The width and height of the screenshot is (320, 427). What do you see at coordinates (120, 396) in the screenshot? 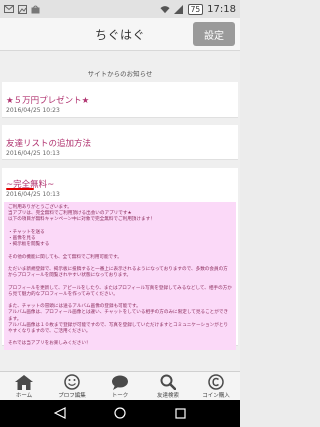
I see `nav-label: トーク` at bounding box center [120, 396].